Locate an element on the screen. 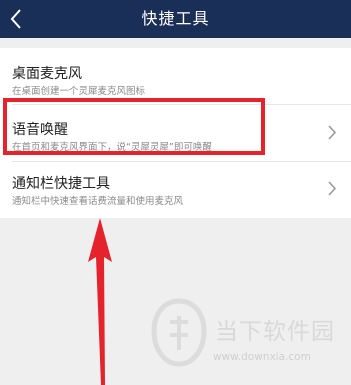  watermark-logo-icon is located at coordinates (179, 332).